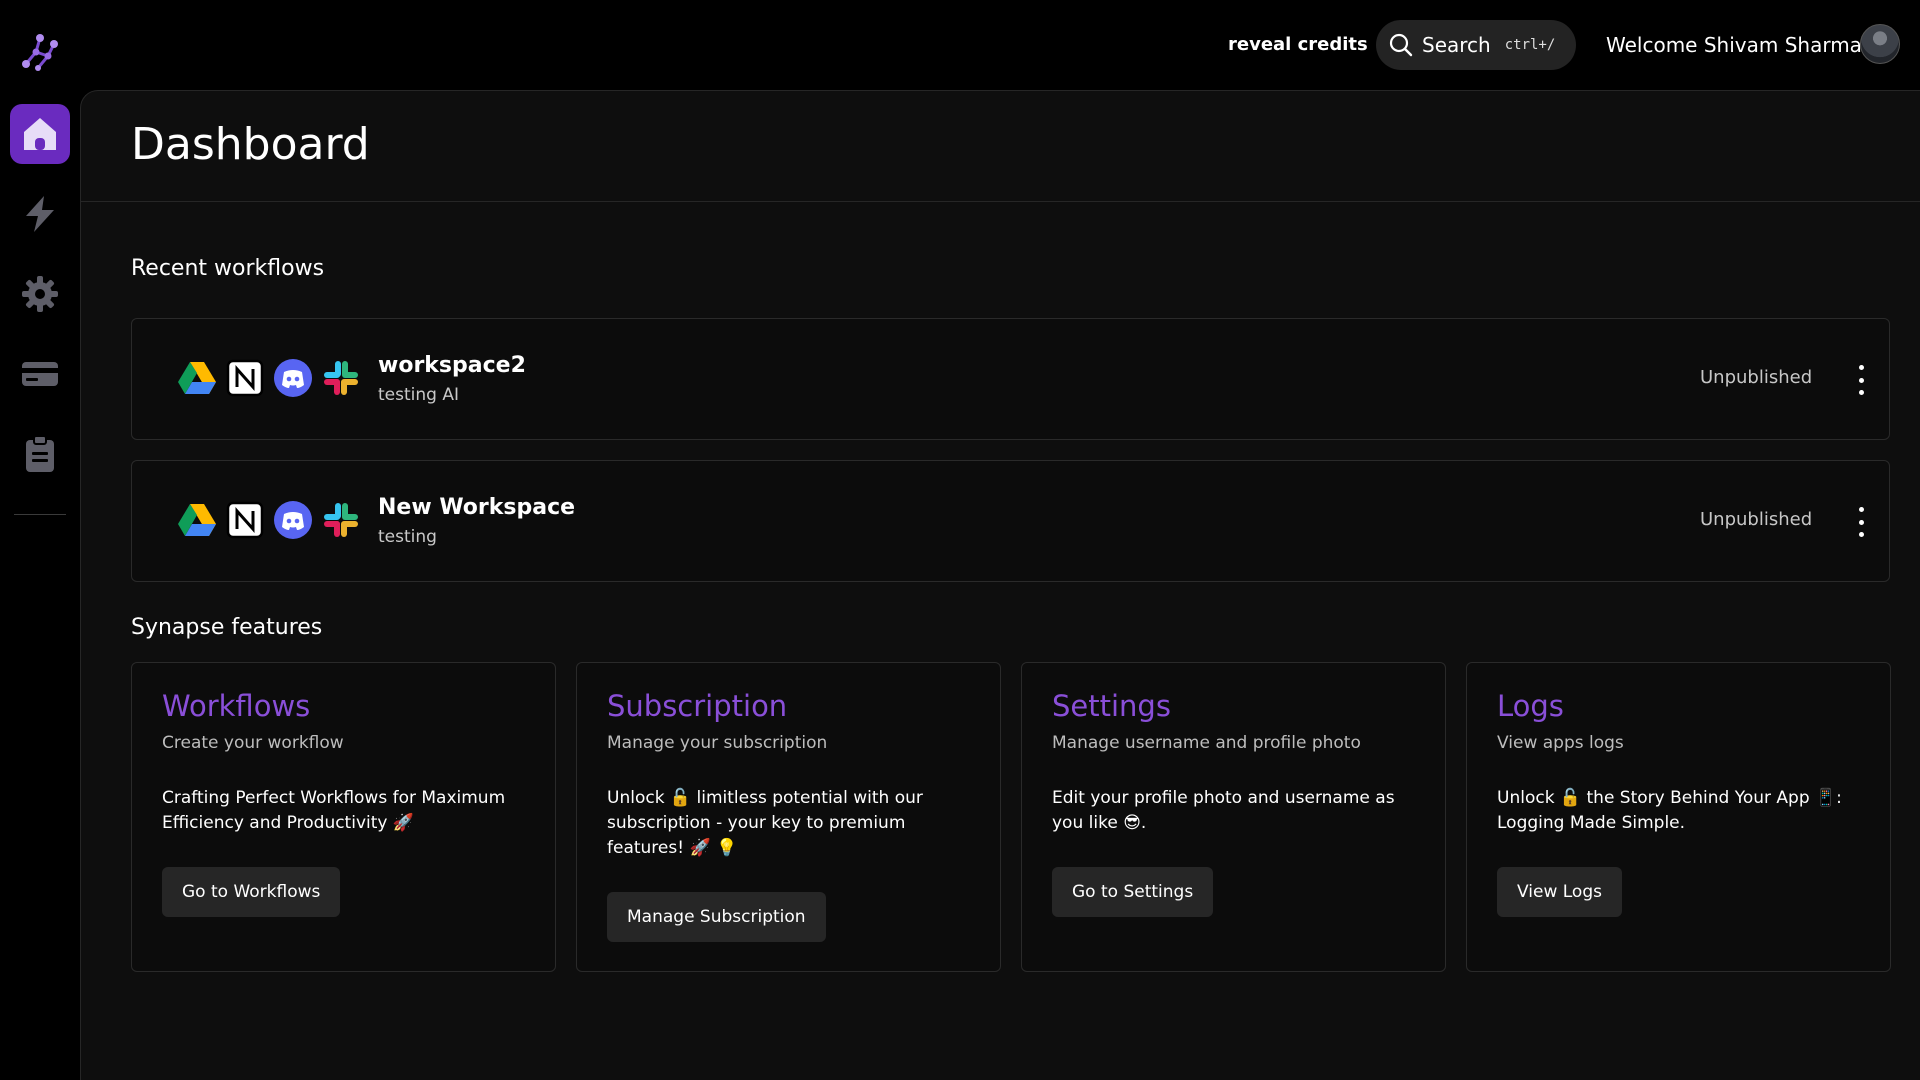 The image size is (1920, 1080). What do you see at coordinates (697, 706) in the screenshot?
I see `feature-title: Subscription` at bounding box center [697, 706].